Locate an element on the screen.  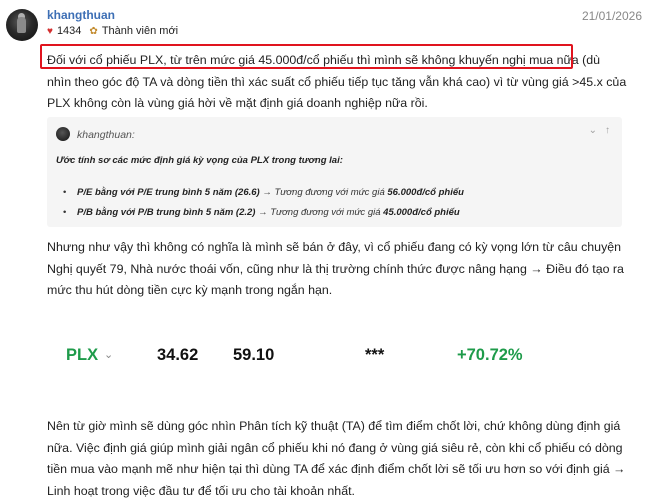
quote-username: khangthuan: is located at coordinates (106, 135).